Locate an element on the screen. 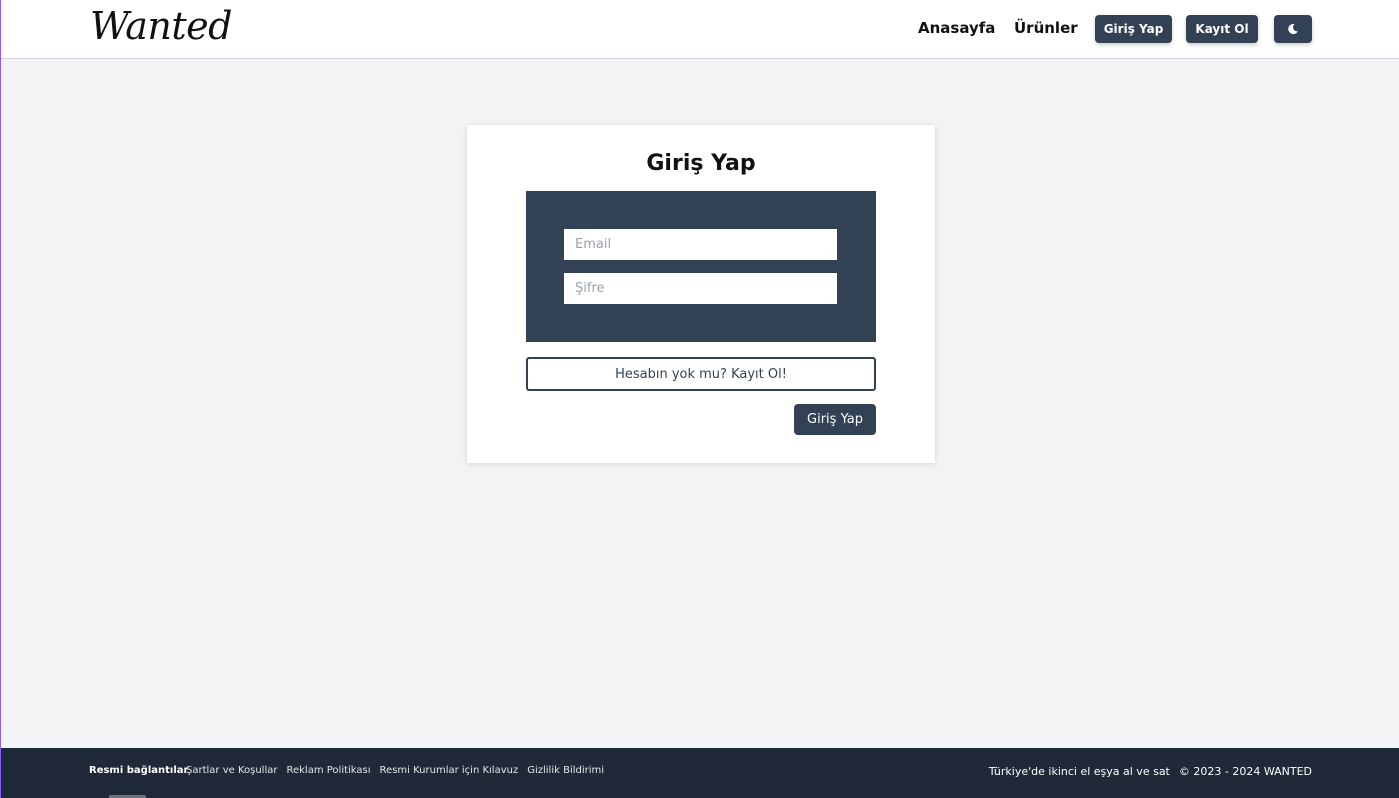  login-title: Giriş Yap is located at coordinates (701, 163).